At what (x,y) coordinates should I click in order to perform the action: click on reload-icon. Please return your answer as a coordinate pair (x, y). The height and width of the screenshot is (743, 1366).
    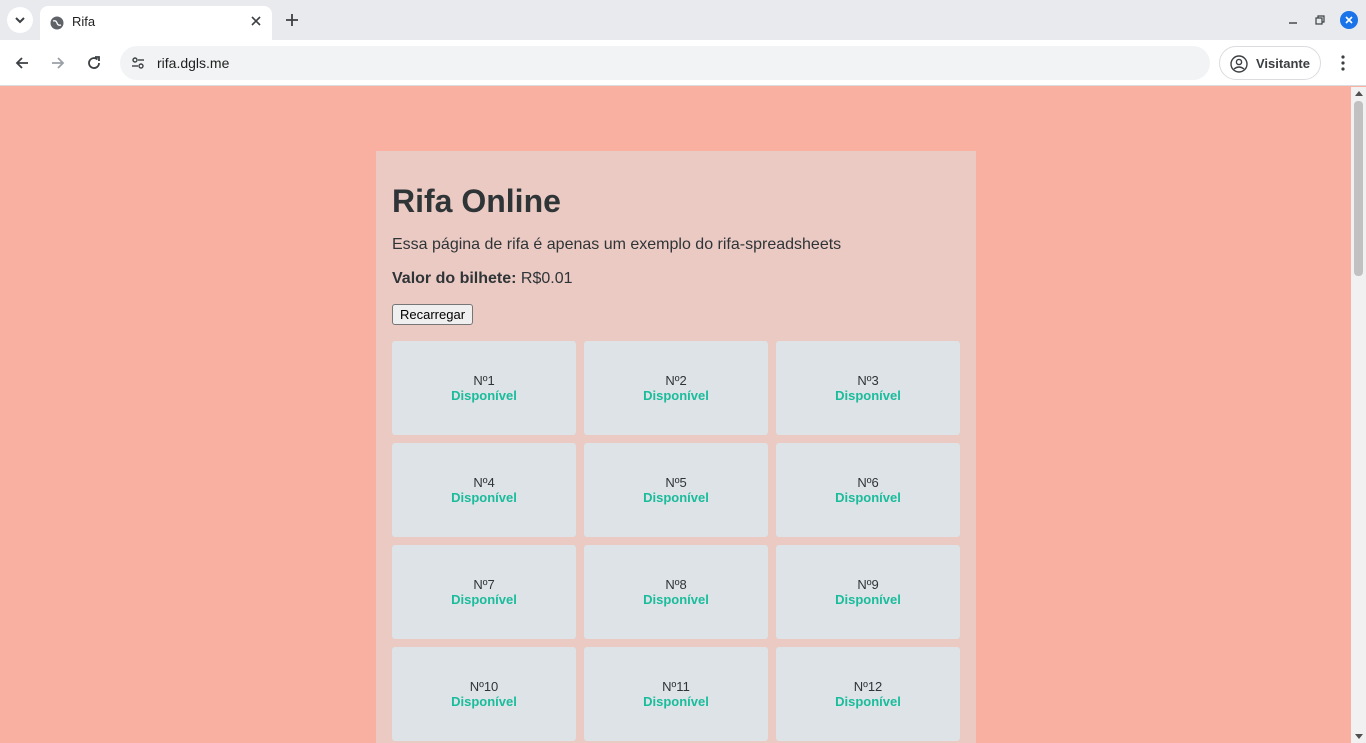
    Looking at the image, I should click on (94, 62).